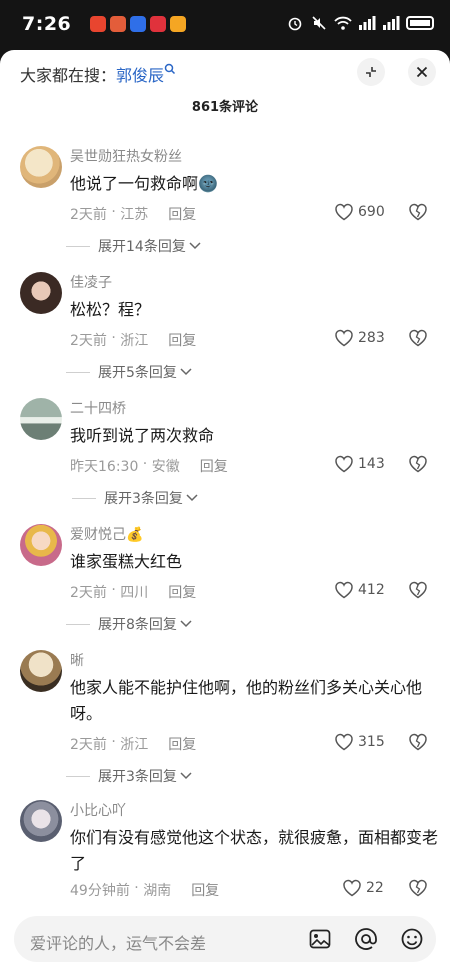 The width and height of the screenshot is (450, 972). I want to click on like-button: 143, so click(359, 464).